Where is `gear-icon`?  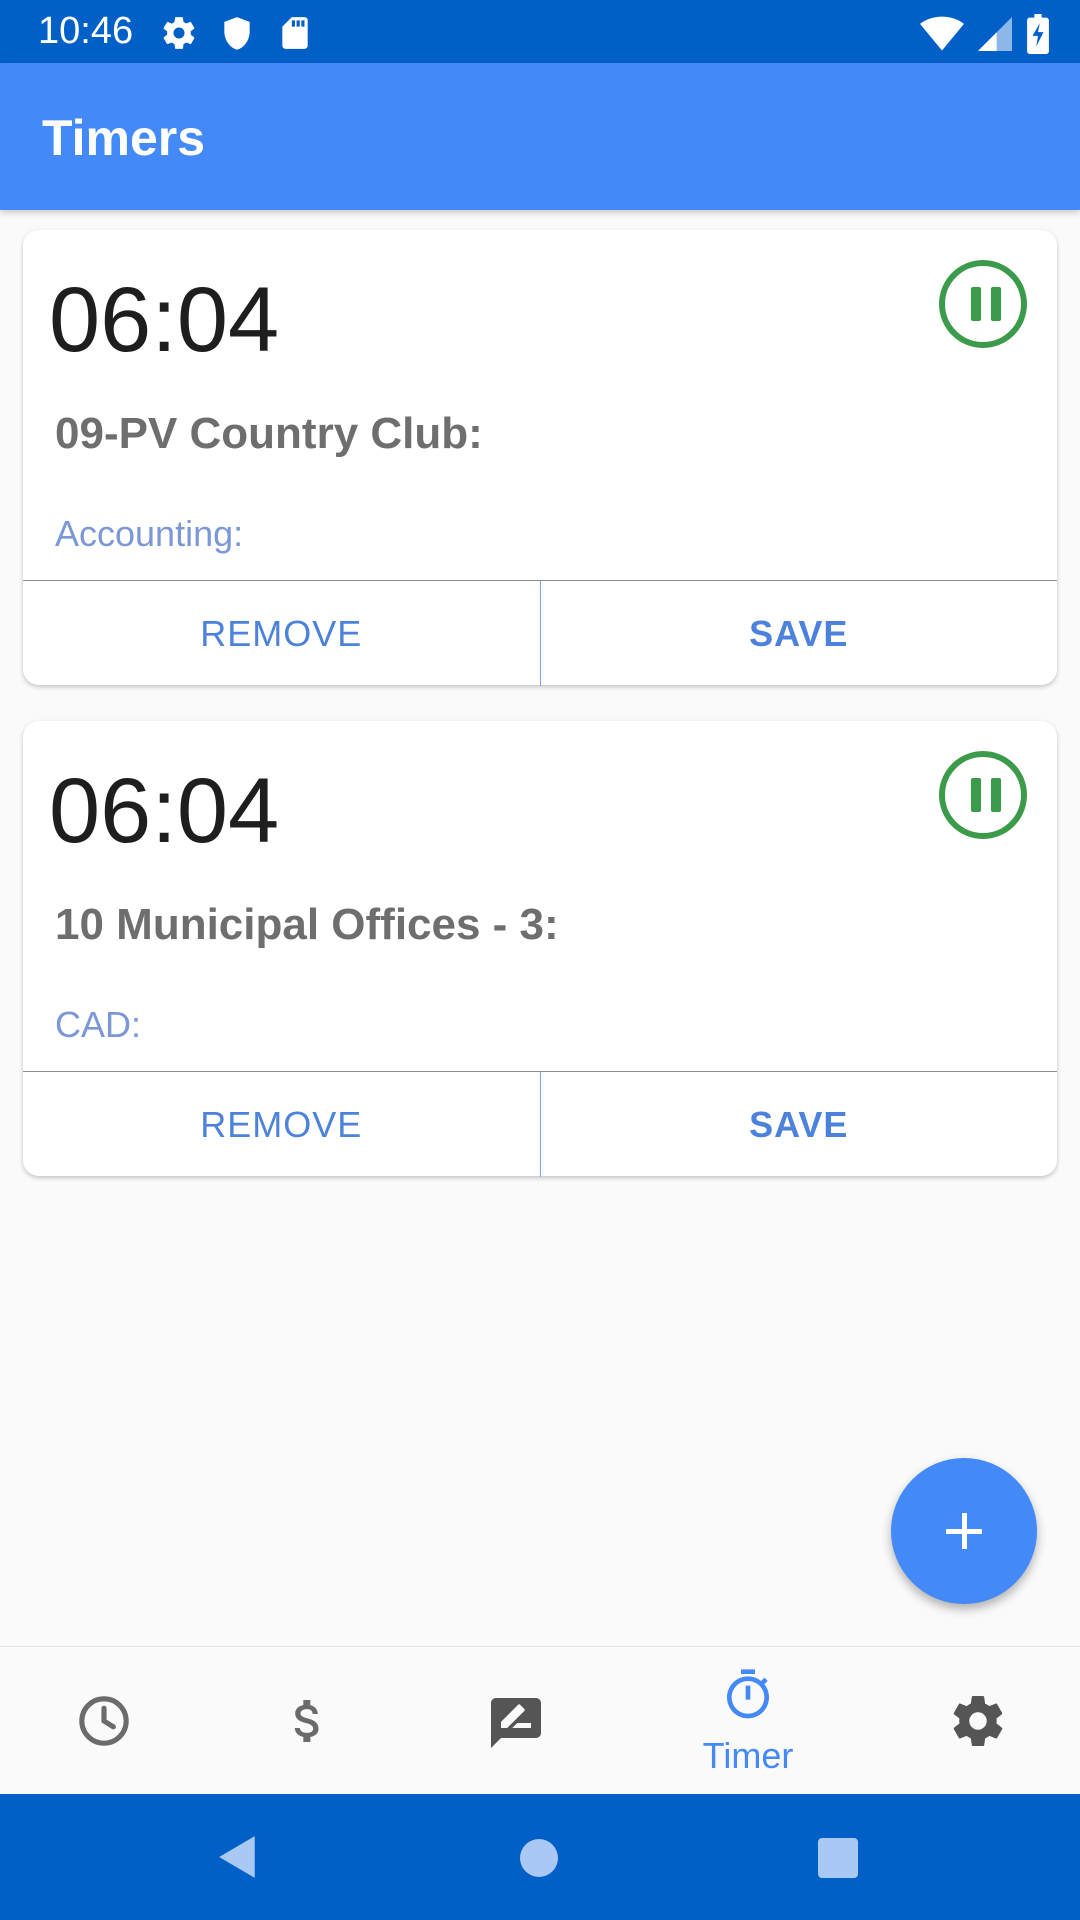
gear-icon is located at coordinates (179, 33).